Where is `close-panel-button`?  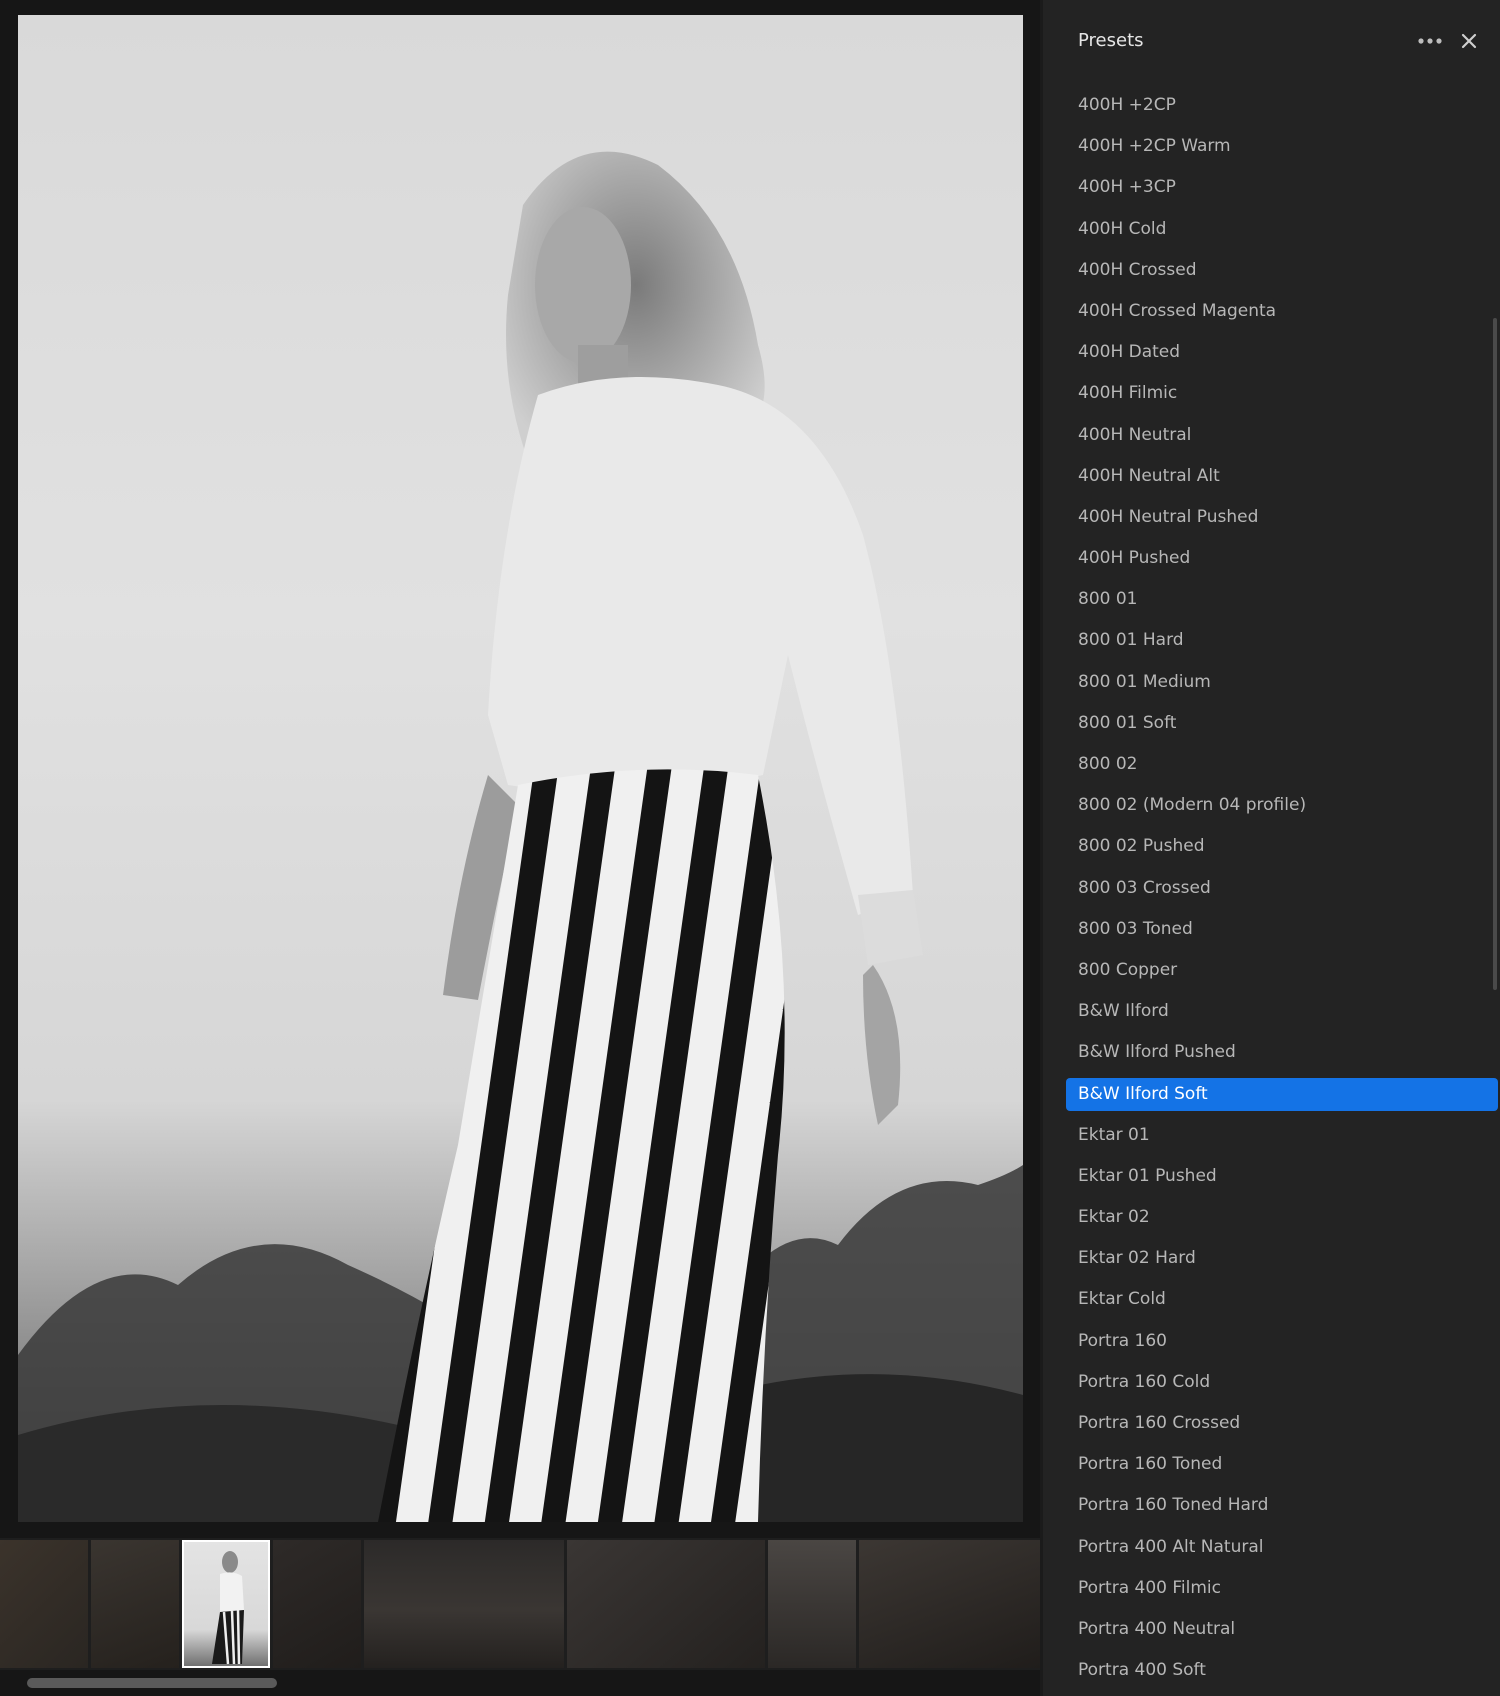 close-panel-button is located at coordinates (1469, 41).